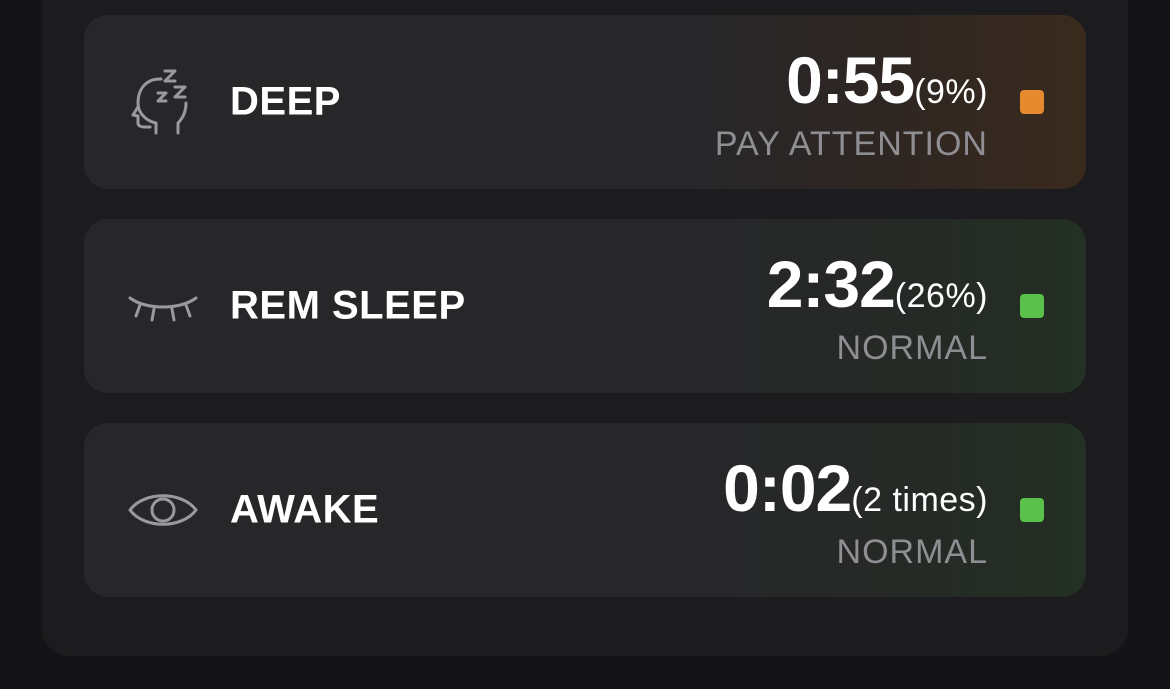 The width and height of the screenshot is (1170, 689). I want to click on stage-duration: 0:55, so click(850, 80).